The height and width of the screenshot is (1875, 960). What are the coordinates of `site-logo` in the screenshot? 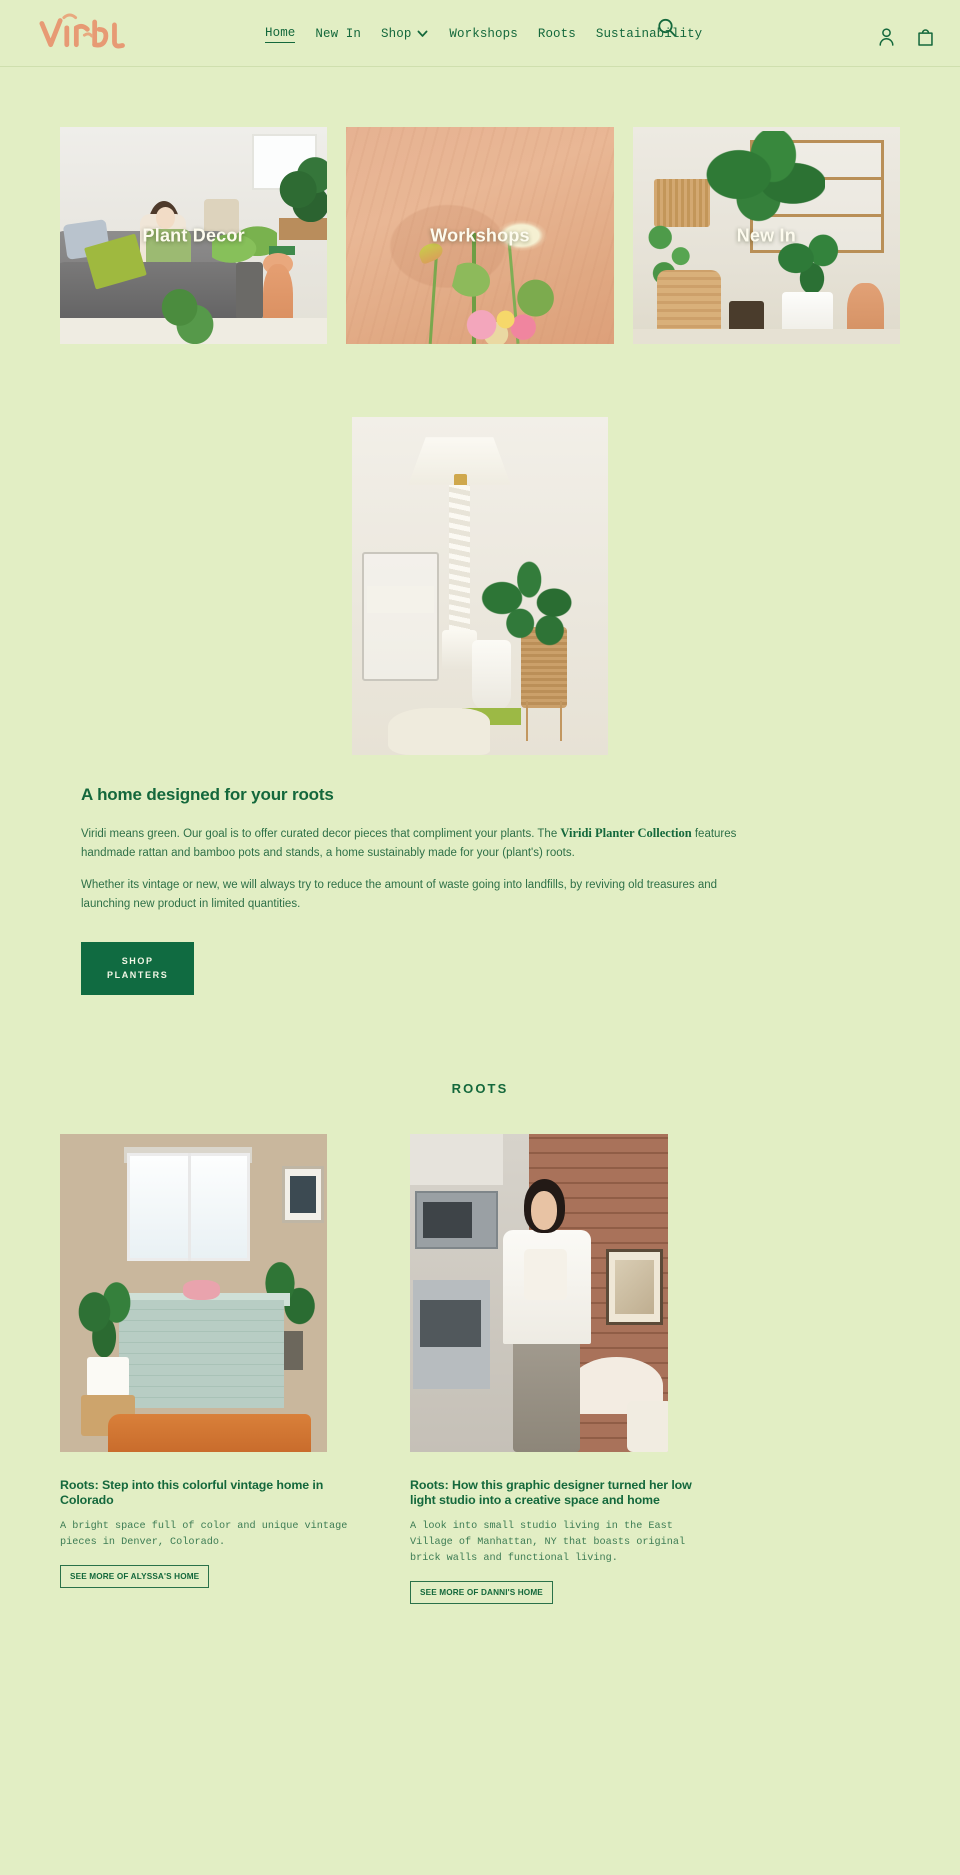 It's located at (91, 33).